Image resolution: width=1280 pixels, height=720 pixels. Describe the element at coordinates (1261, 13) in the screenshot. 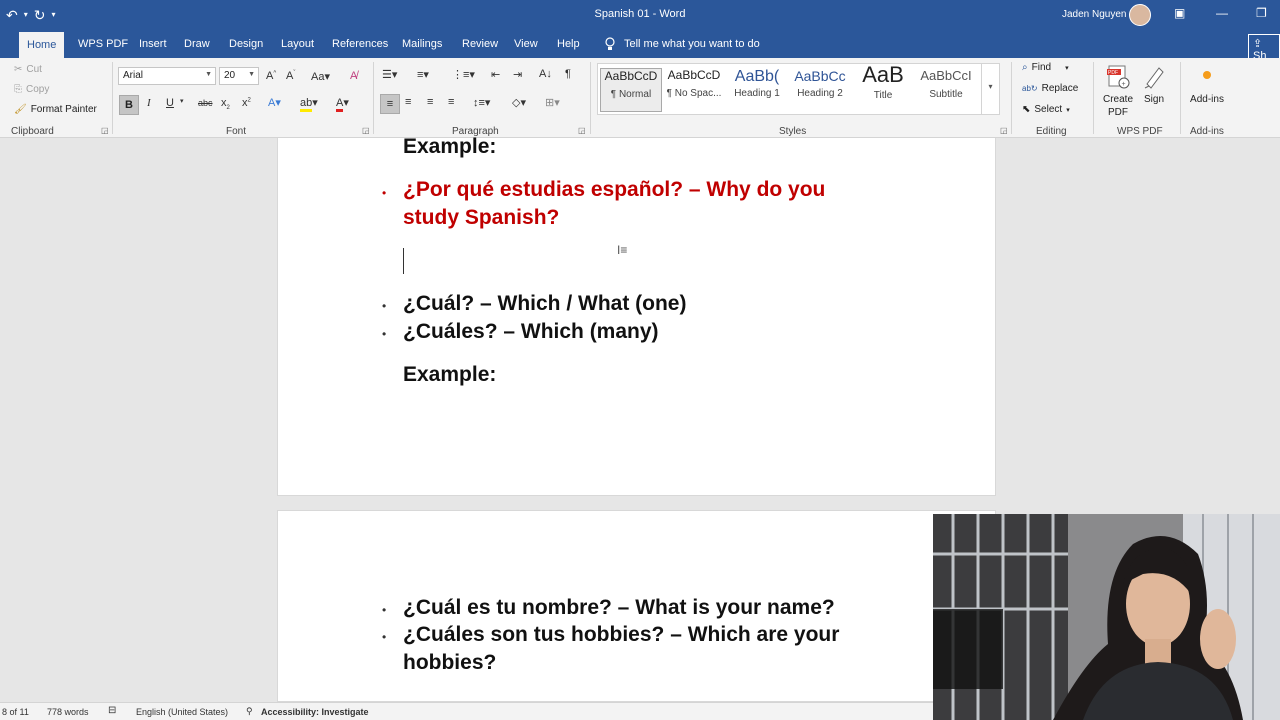

I see `restore-icon: ❐` at that location.